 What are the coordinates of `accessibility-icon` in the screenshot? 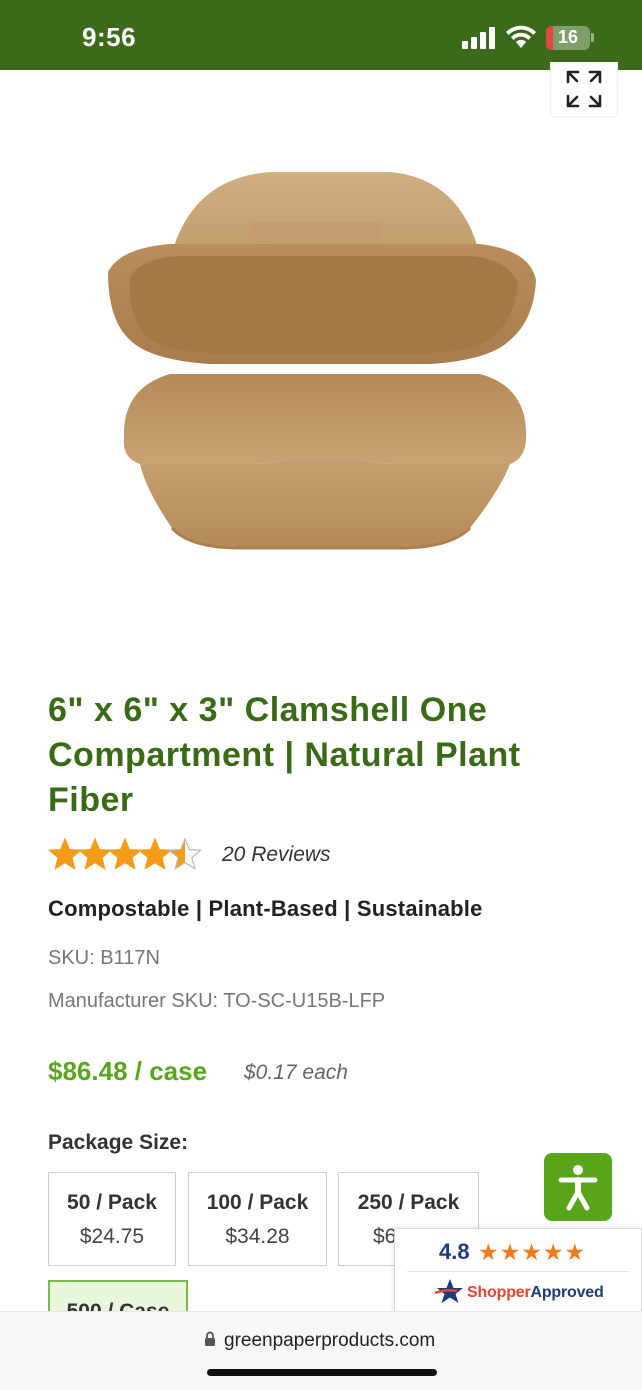 It's located at (578, 1188).